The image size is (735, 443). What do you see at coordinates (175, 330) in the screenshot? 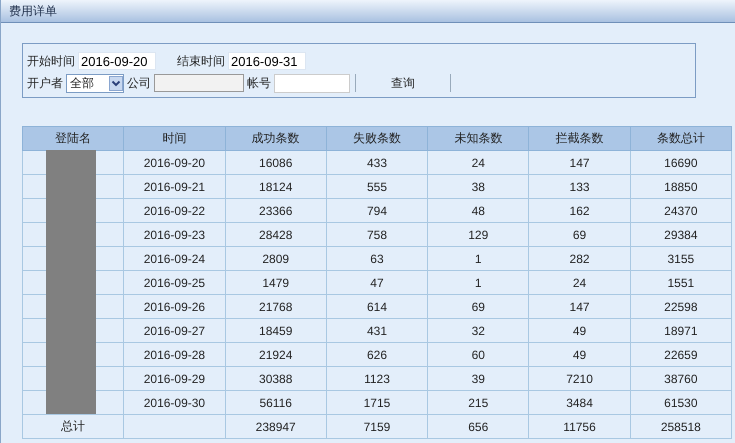
I see `table-cell: 2016-09-27` at bounding box center [175, 330].